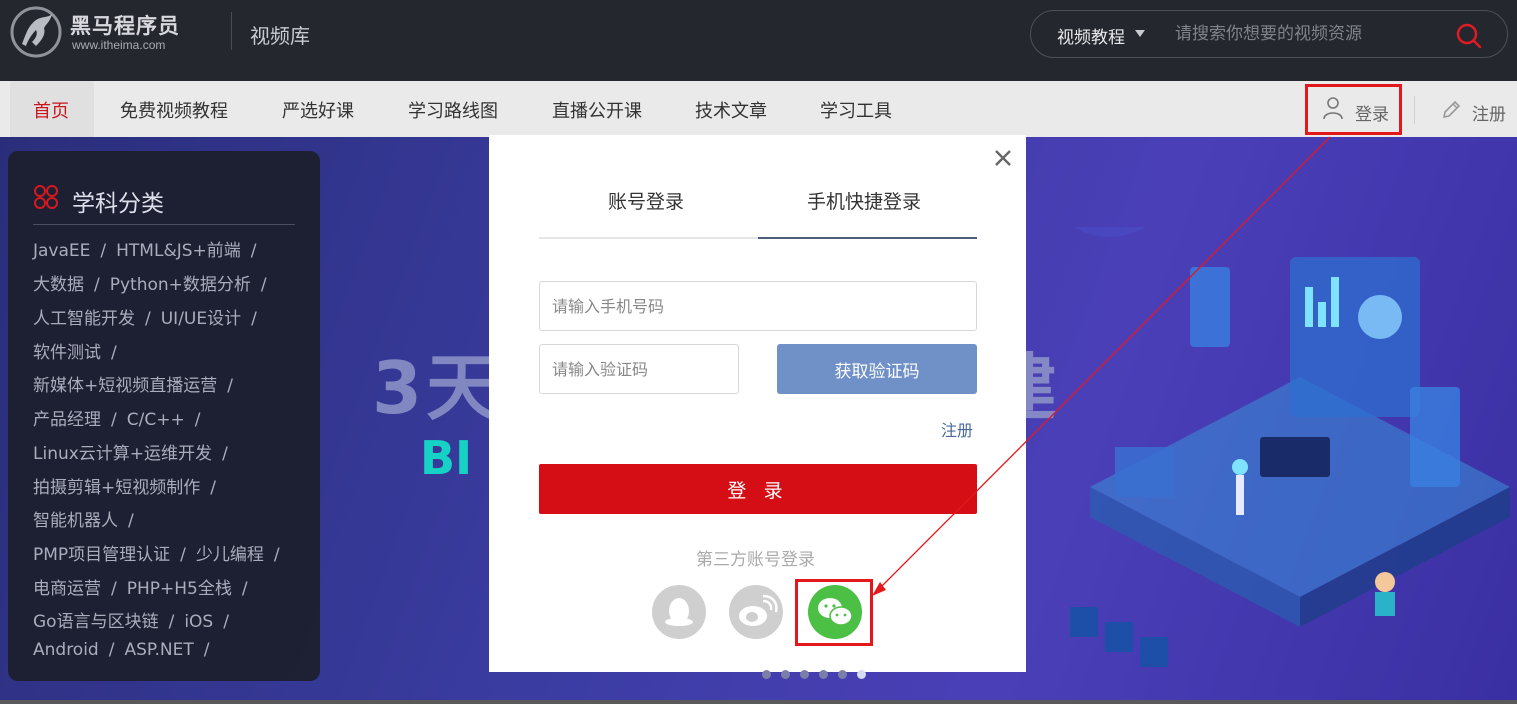  What do you see at coordinates (1310, 34) in the screenshot?
I see `search-input` at bounding box center [1310, 34].